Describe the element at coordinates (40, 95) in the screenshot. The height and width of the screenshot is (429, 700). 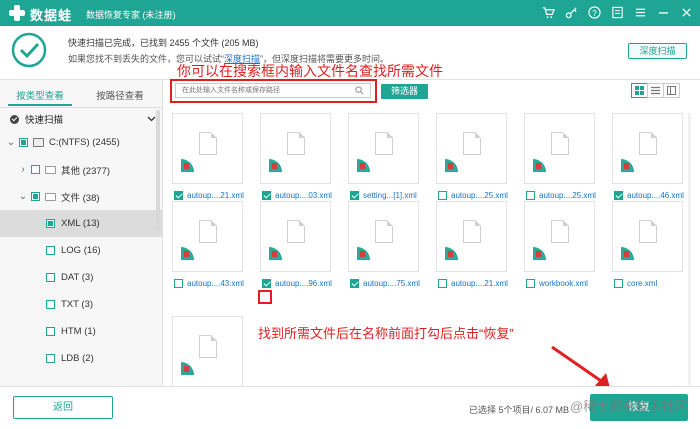
I see `tab-by-type: 按类型查看` at that location.